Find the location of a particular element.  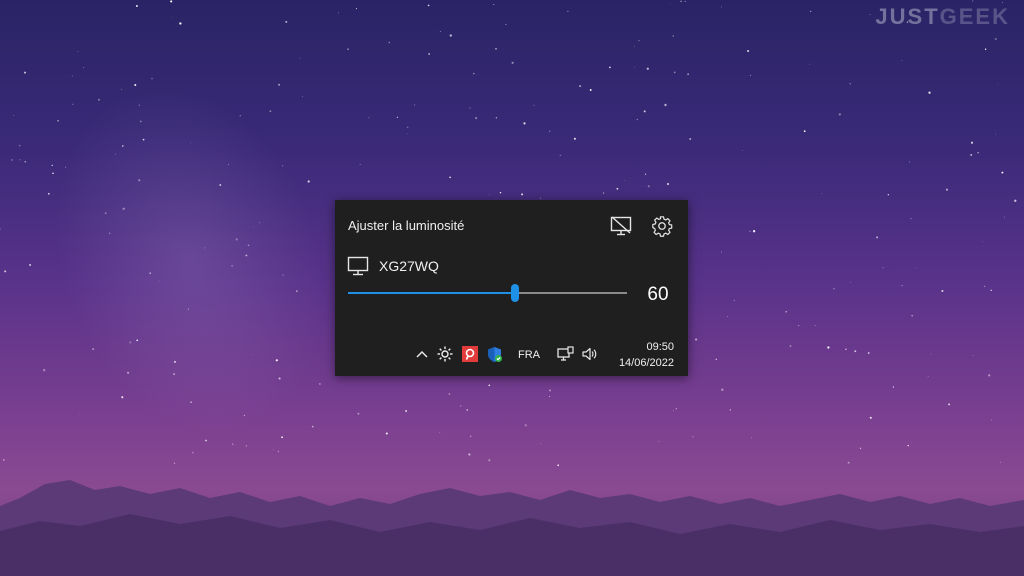

show-hidden-icons-button is located at coordinates (422, 354).